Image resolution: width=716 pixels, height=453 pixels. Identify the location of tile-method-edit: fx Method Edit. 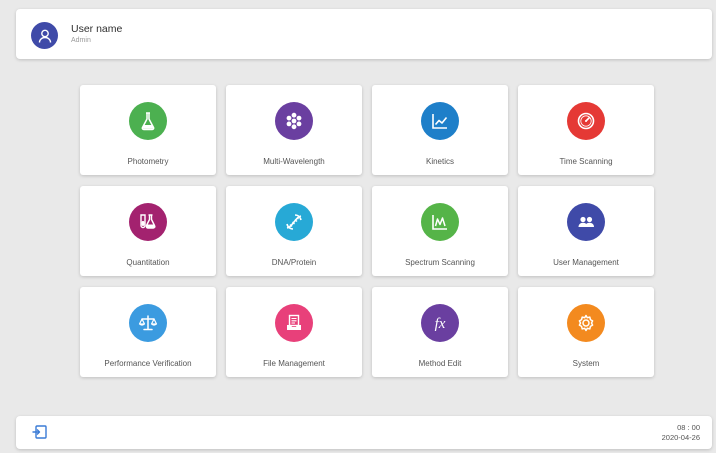
(440, 332).